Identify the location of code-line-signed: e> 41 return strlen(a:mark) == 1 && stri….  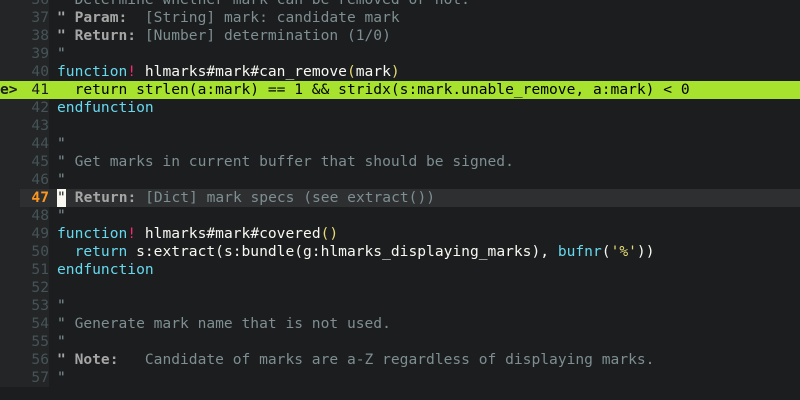
(400, 90).